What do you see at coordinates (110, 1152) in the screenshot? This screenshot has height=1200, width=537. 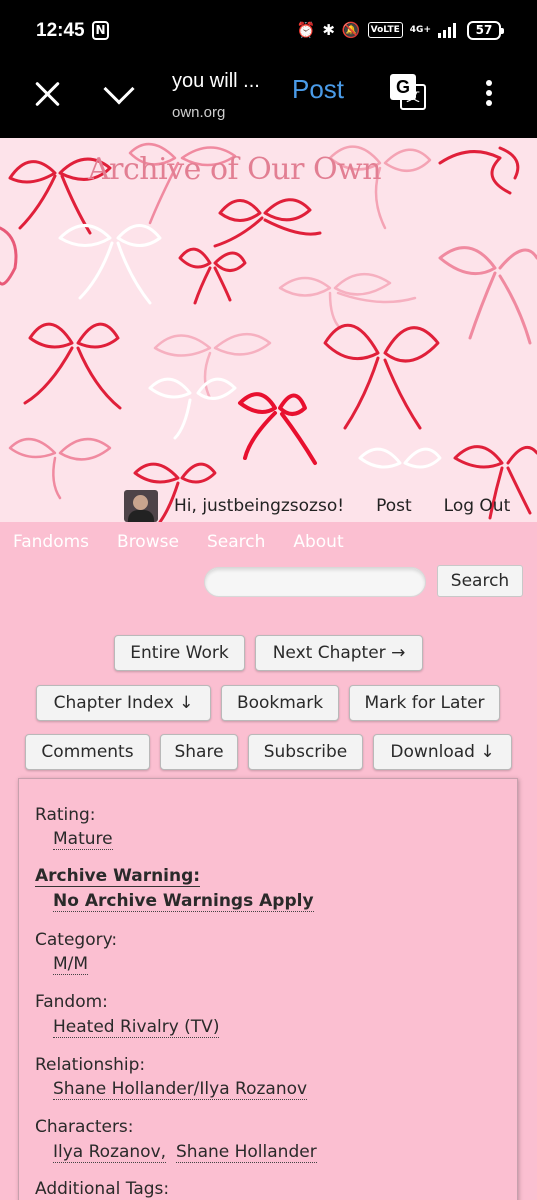 I see `character-ilya: Ilya Rozanov,` at bounding box center [110, 1152].